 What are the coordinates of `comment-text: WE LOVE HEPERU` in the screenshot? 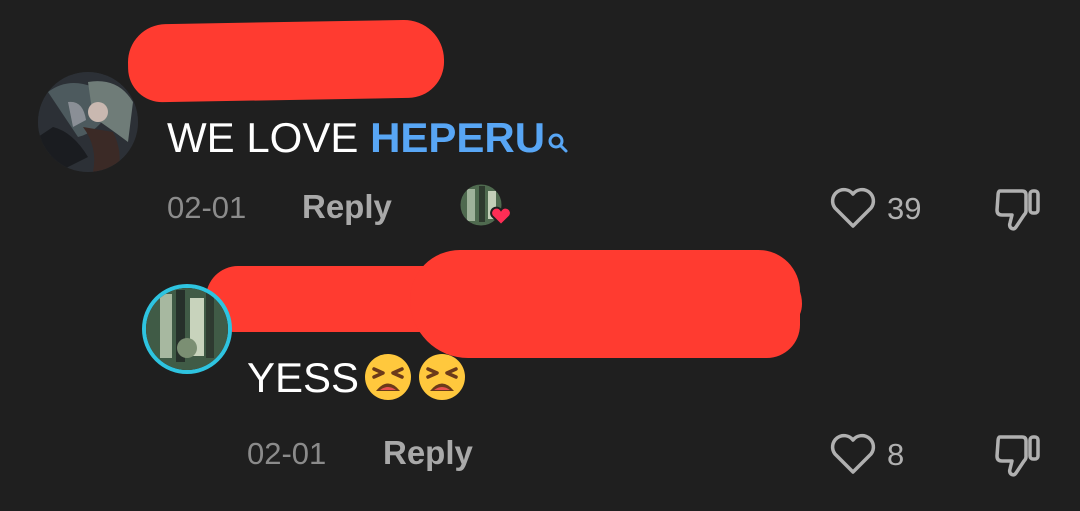 It's located at (368, 139).